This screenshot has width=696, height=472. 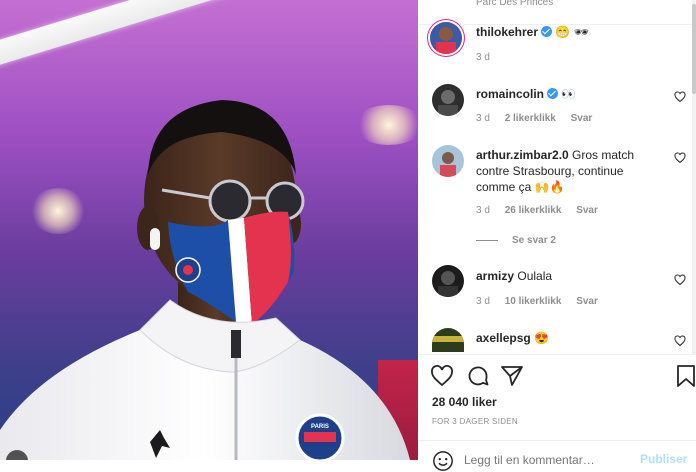 I want to click on comment-likes: 26 likerklikk, so click(x=533, y=210).